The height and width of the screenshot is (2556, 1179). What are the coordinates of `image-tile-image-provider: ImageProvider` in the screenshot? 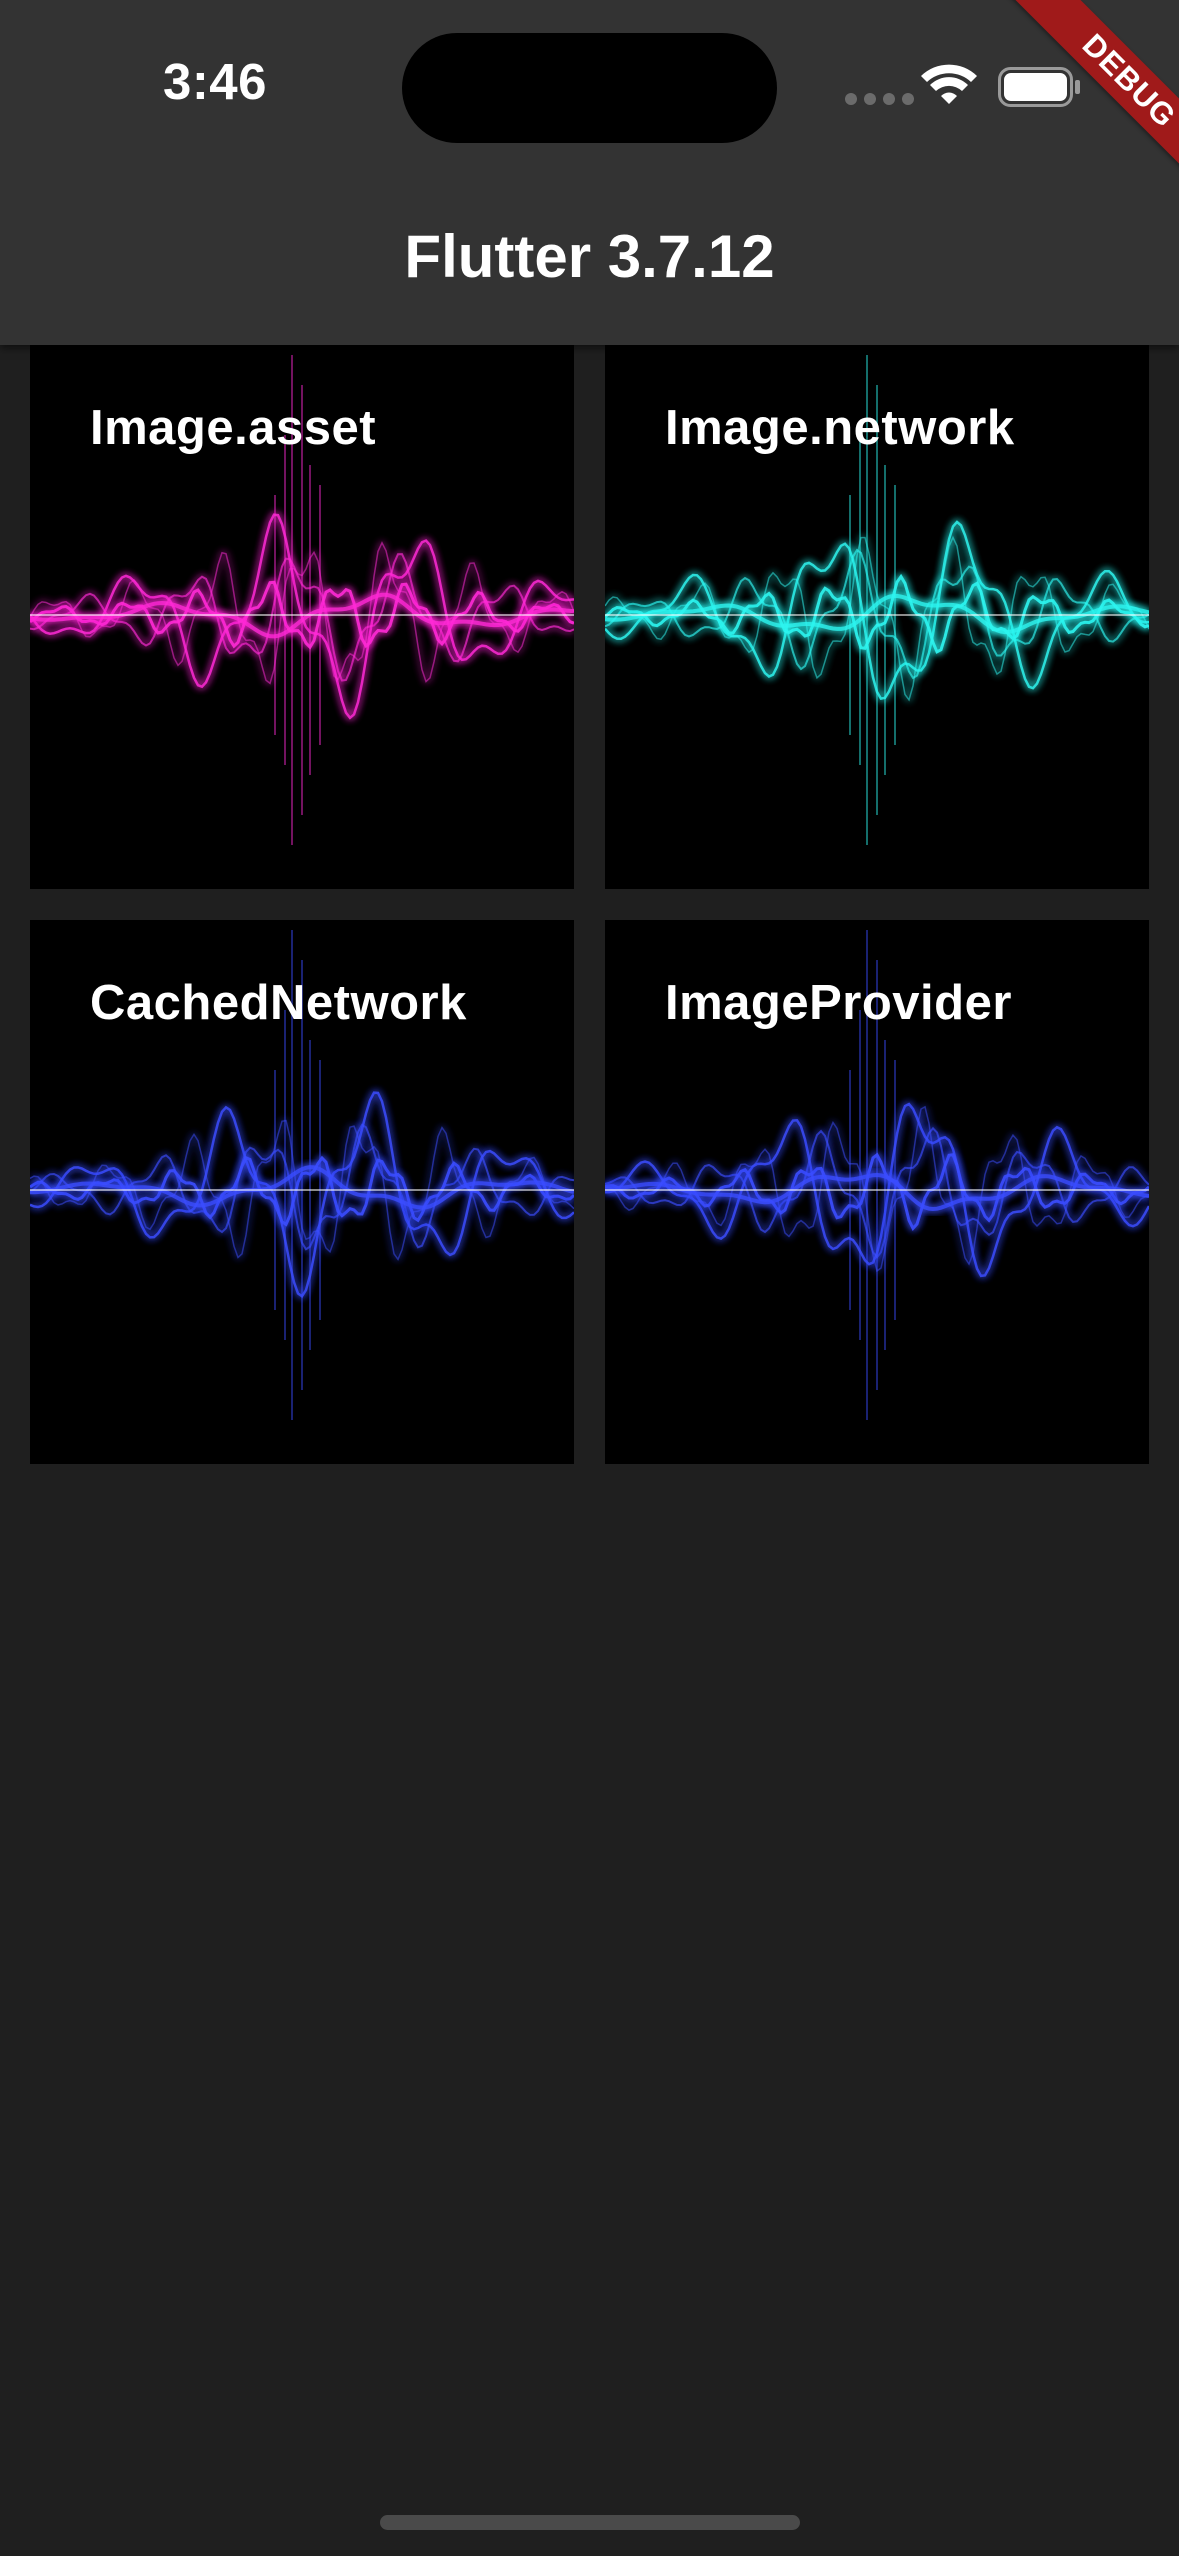 It's located at (877, 1192).